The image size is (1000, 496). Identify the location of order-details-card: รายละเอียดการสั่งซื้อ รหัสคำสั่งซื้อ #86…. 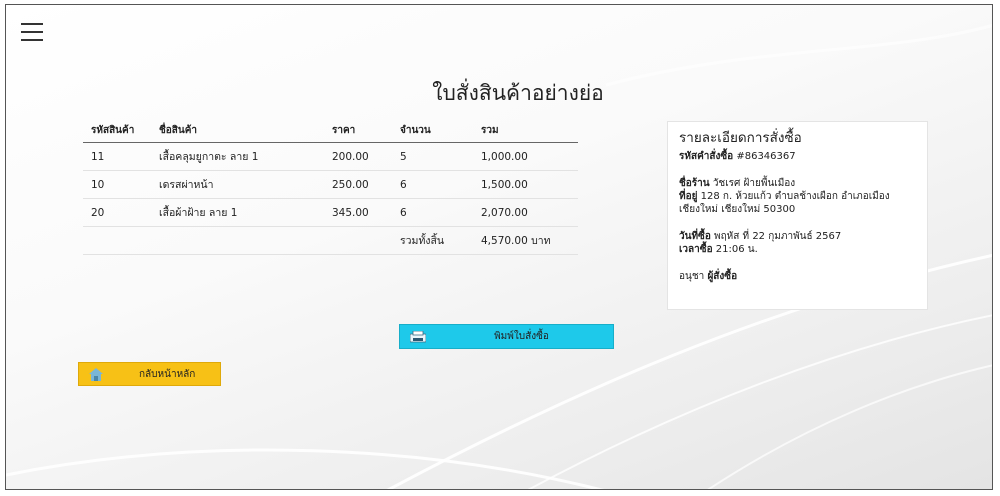
(797, 215).